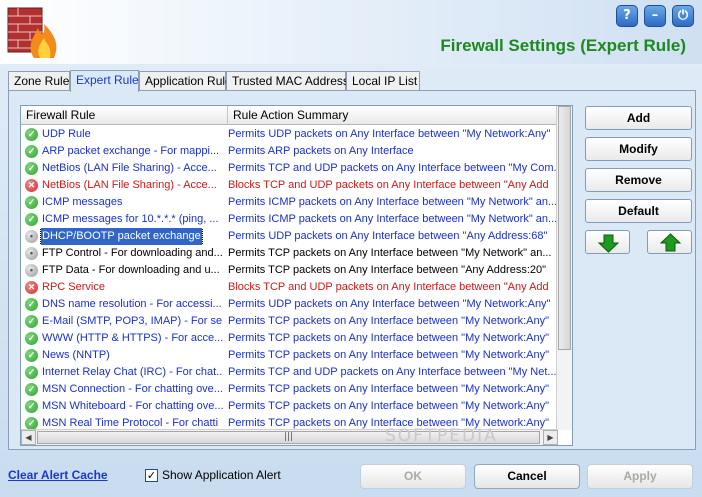  Describe the element at coordinates (73, 287) in the screenshot. I see `rule-name: RPC Service` at that location.